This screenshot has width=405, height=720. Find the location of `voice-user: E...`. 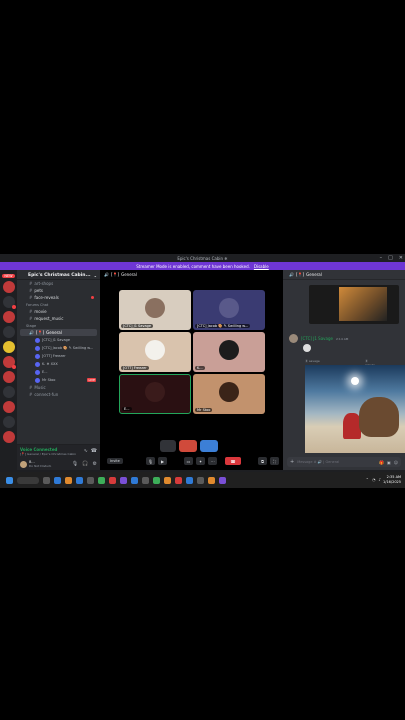

voice-user: E... is located at coordinates (58, 372).